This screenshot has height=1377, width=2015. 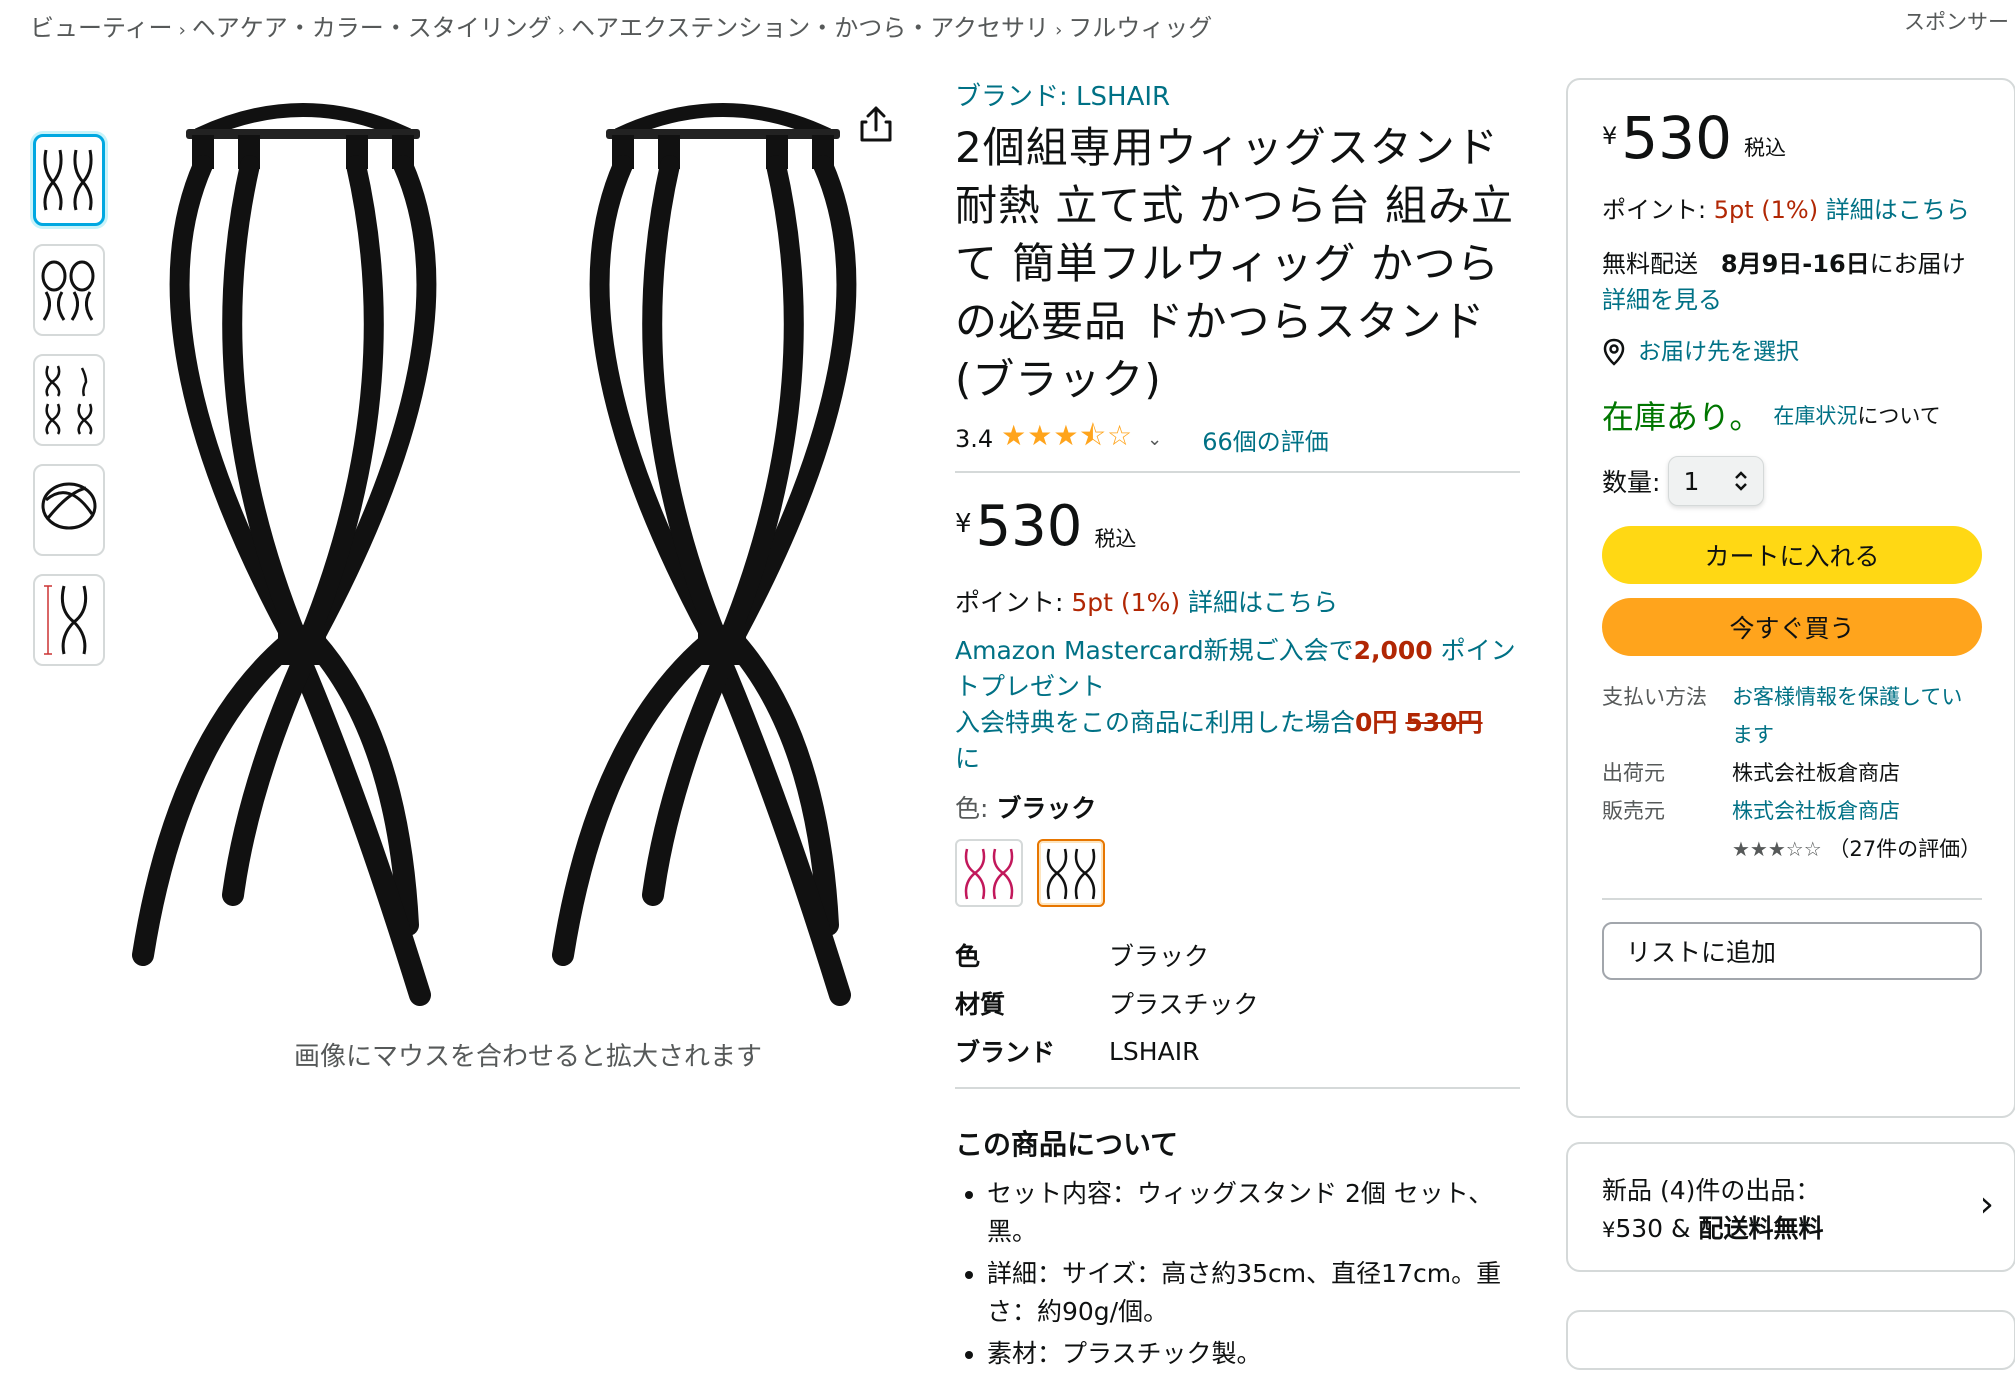 I want to click on list-item: 素材：プラスチック製。, so click(x=1253, y=1354).